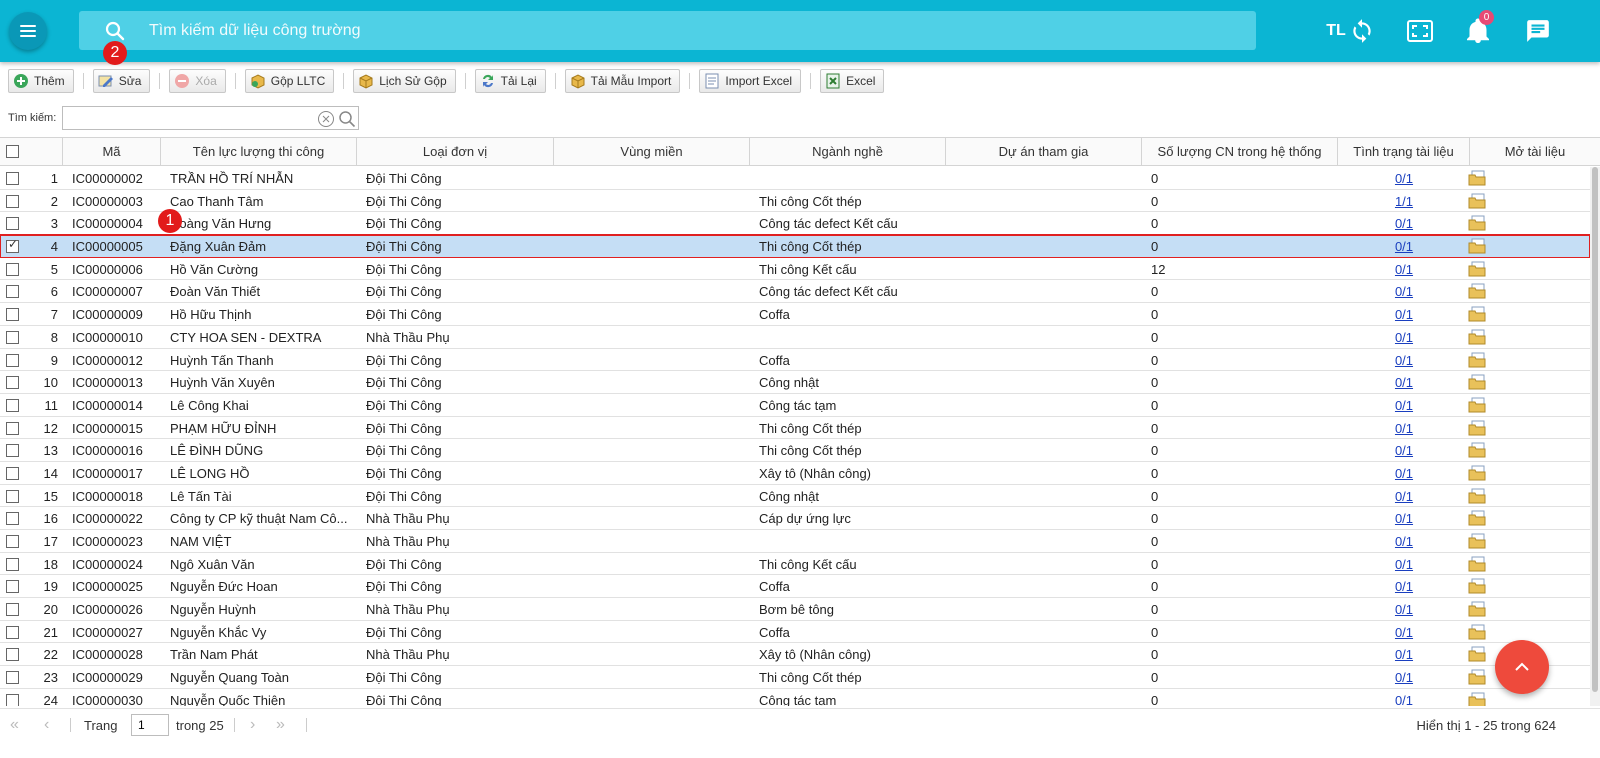  What do you see at coordinates (150, 725) in the screenshot?
I see `page-number-input` at bounding box center [150, 725].